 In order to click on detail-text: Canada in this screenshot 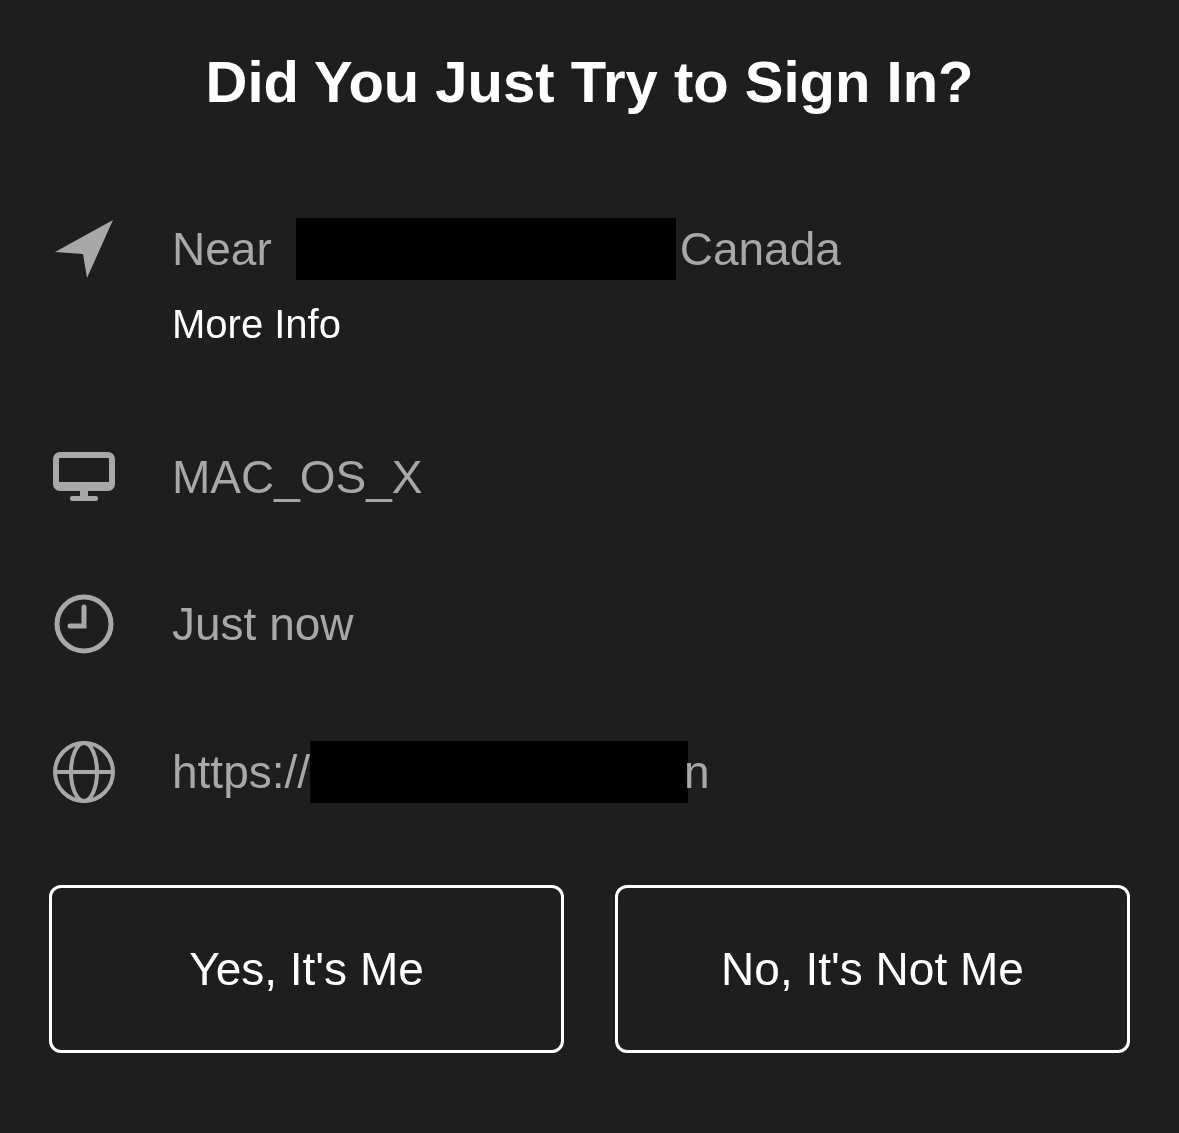, I will do `click(760, 249)`.